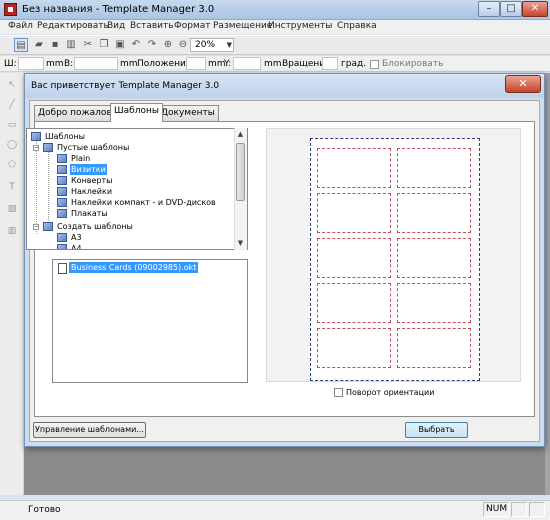 The image size is (550, 520). Describe the element at coordinates (338, 392) in the screenshot. I see `rotate-orientation-checkbox` at that location.